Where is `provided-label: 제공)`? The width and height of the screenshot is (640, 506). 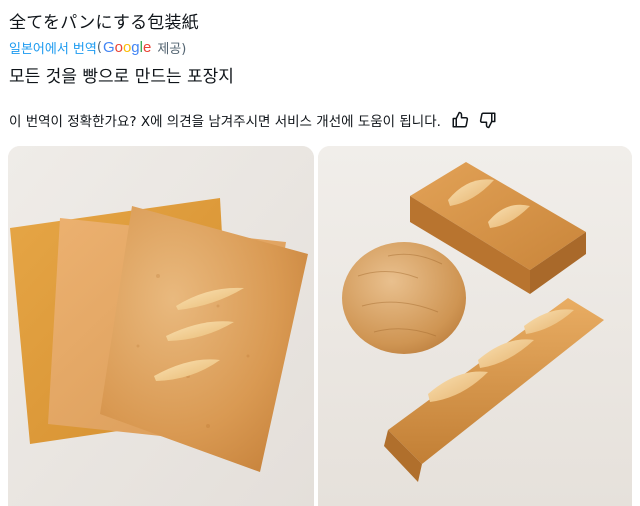 provided-label: 제공) is located at coordinates (172, 49).